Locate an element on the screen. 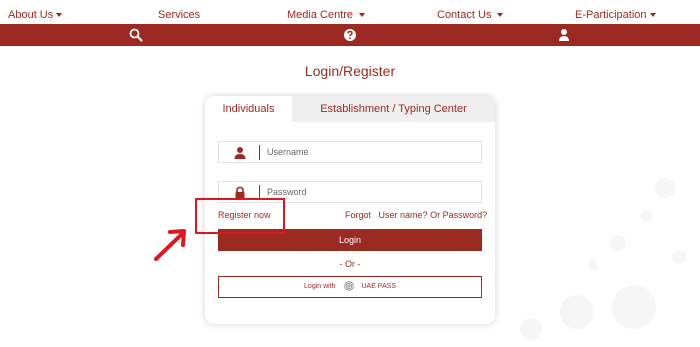 Image resolution: width=700 pixels, height=347 pixels. or-label: Or is located at coordinates (435, 215).